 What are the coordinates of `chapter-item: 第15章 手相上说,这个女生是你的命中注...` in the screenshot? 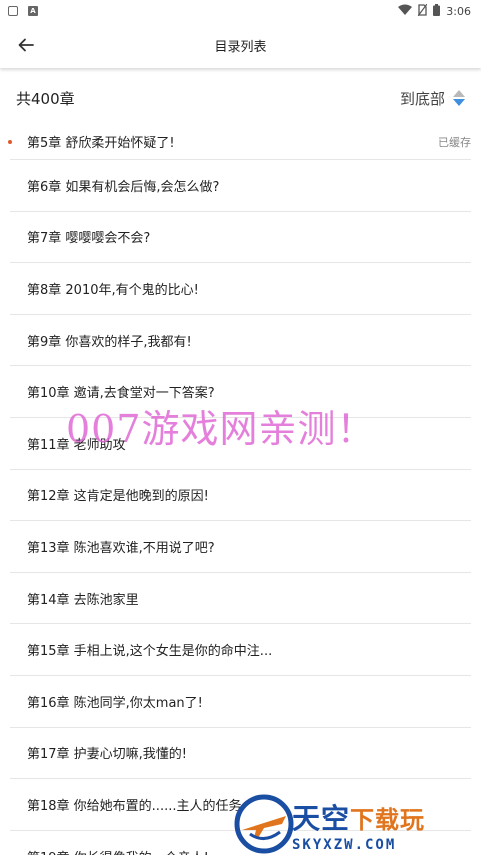 It's located at (240, 650).